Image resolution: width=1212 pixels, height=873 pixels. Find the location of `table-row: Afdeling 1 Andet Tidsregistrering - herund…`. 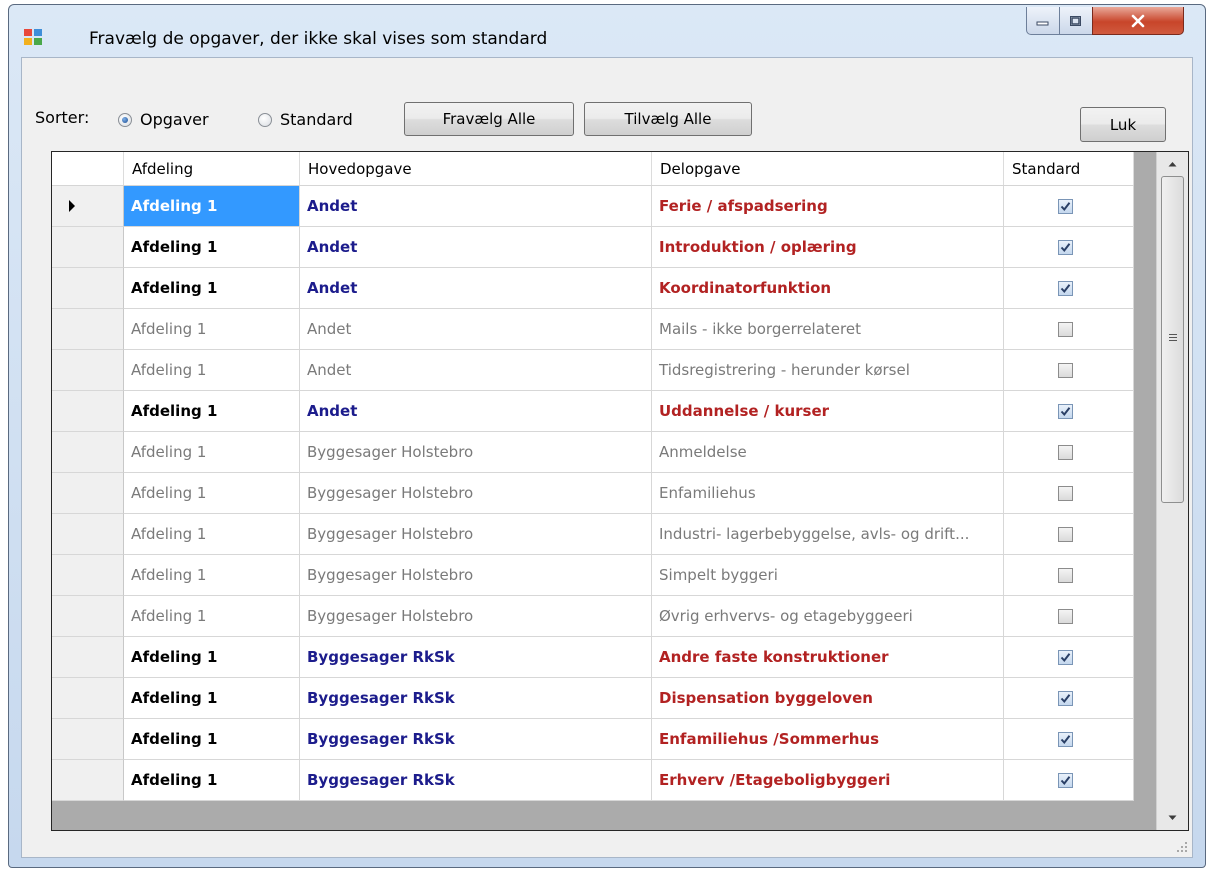

table-row: Afdeling 1 Andet Tidsregistrering - herund… is located at coordinates (593, 370).